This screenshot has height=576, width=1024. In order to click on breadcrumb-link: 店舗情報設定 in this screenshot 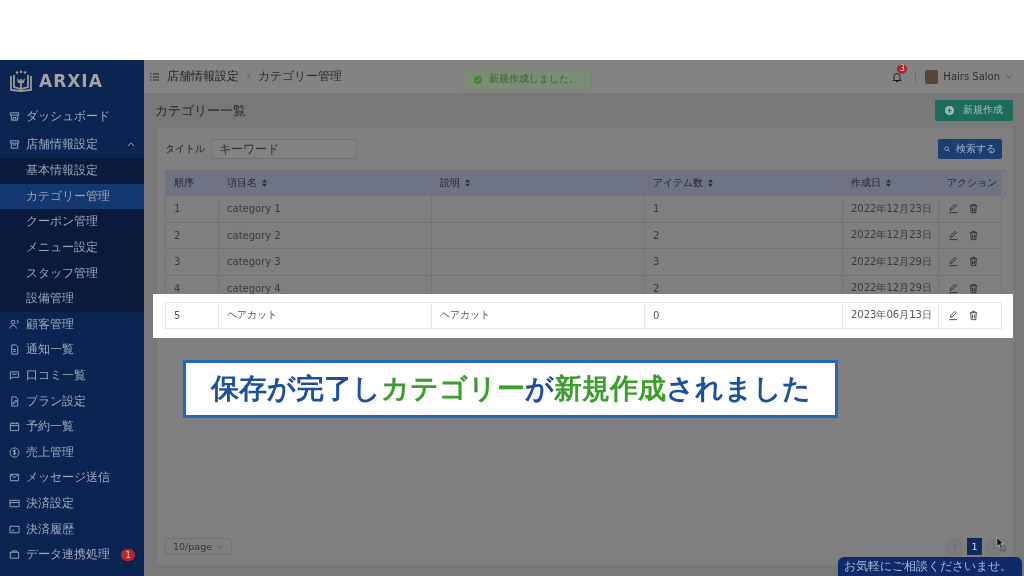, I will do `click(203, 76)`.